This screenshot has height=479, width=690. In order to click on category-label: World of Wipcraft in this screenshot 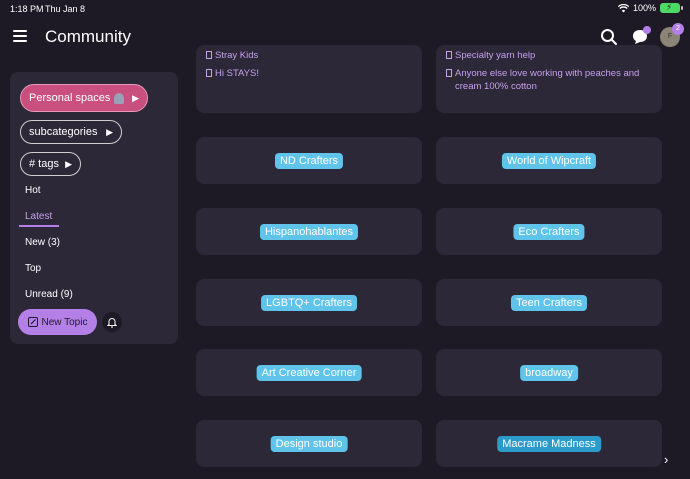, I will do `click(549, 160)`.